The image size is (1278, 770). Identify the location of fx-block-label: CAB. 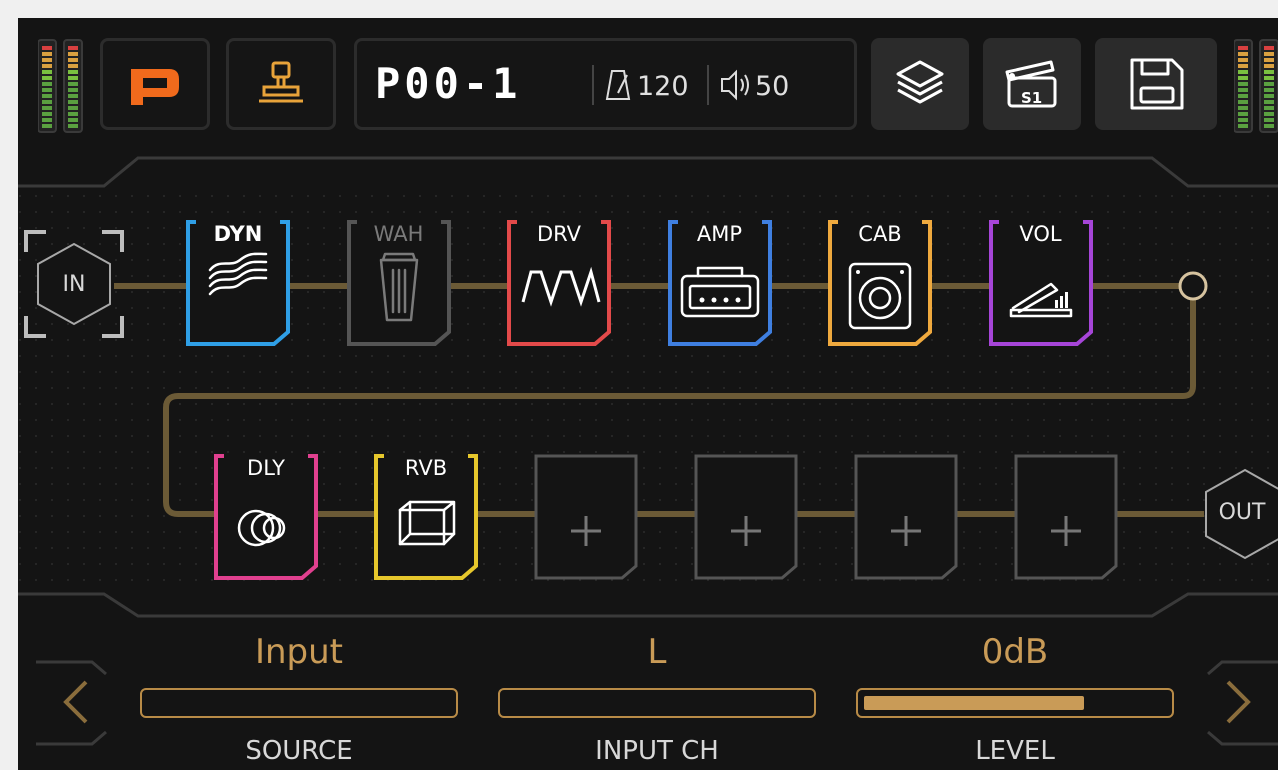
(880, 234).